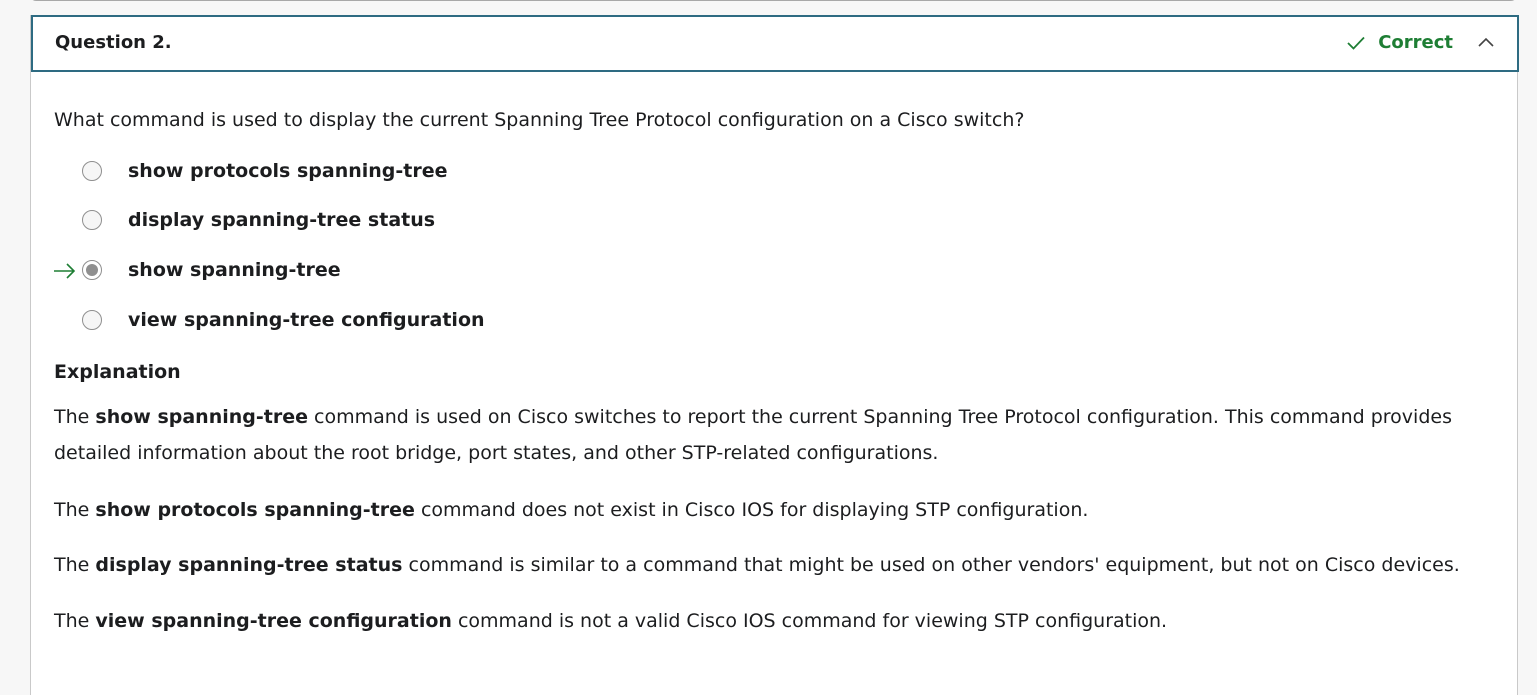  I want to click on arrow-right-icon, so click(65, 271).